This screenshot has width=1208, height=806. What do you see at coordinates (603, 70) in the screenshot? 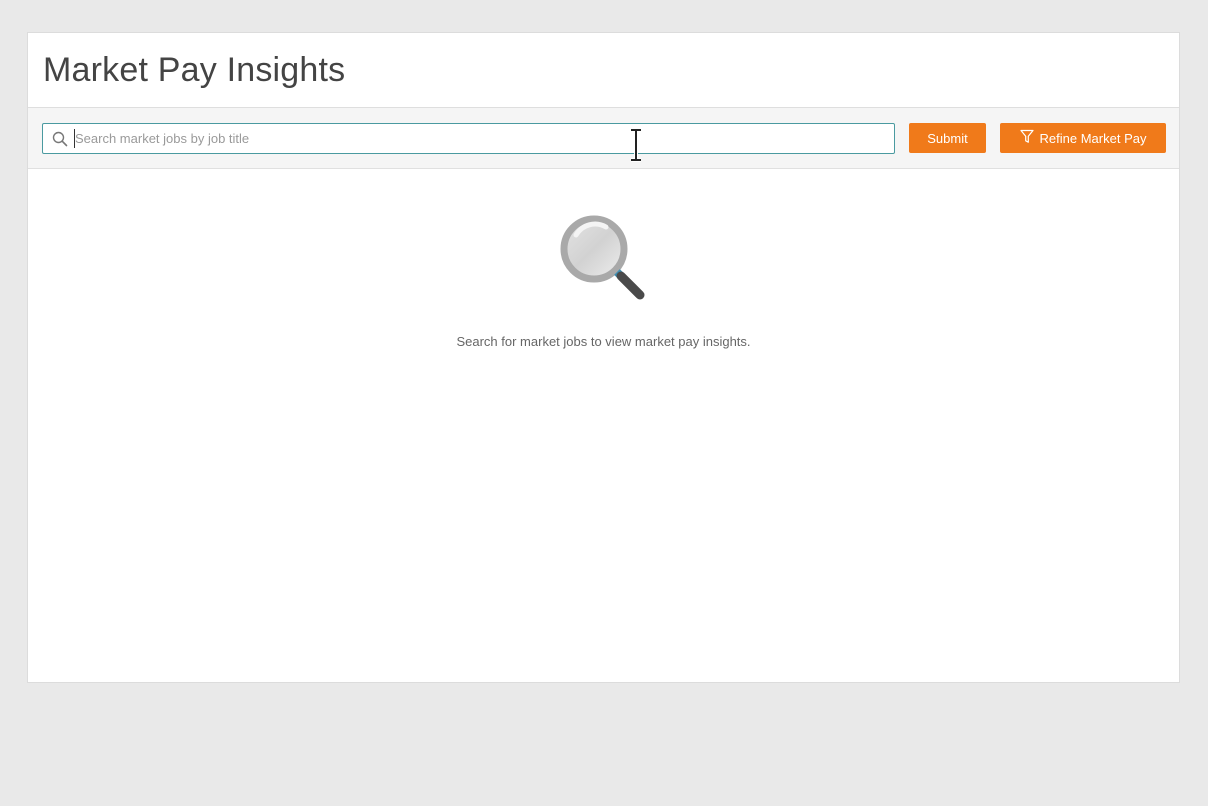
I see `page-header: Market Pay Insights` at bounding box center [603, 70].